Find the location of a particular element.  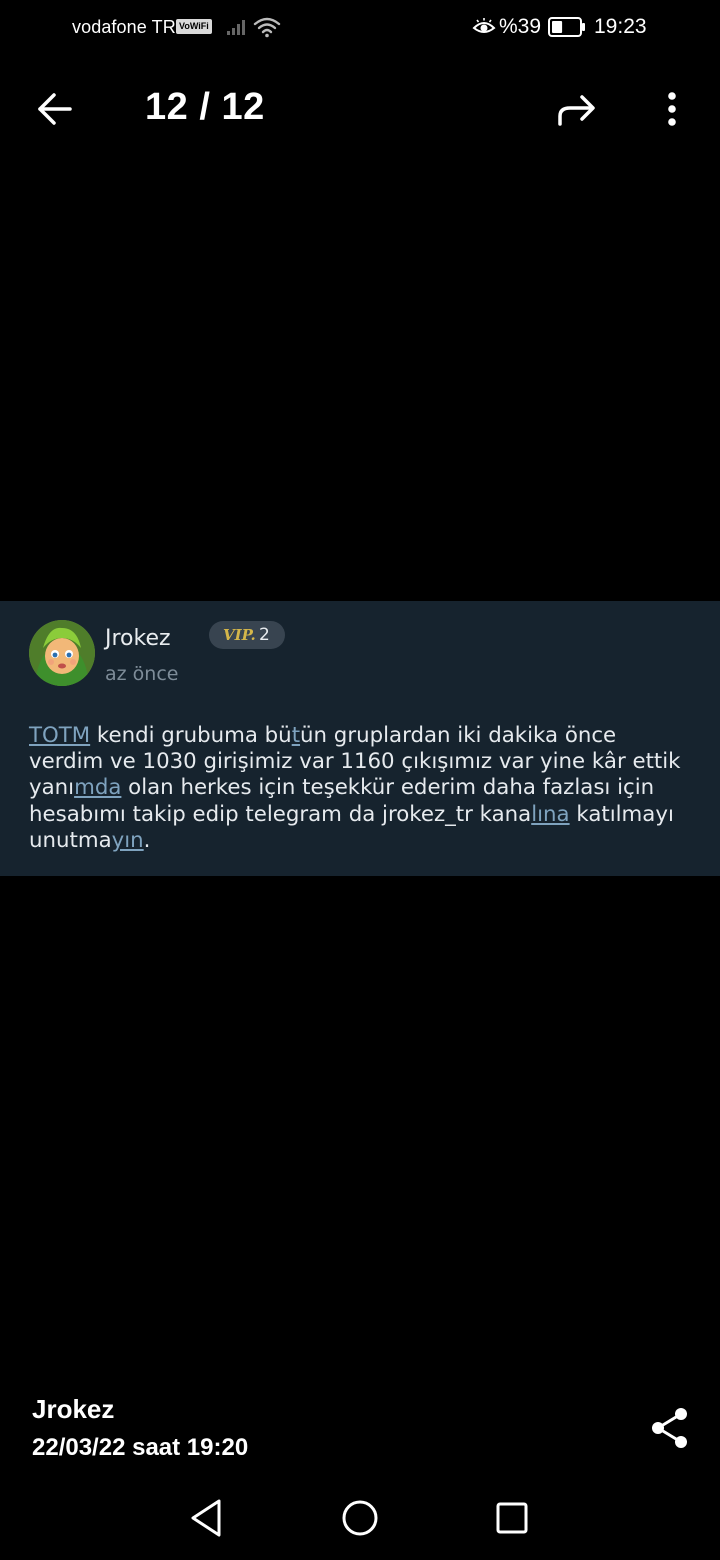

carrier-name: vodafone TR is located at coordinates (124, 27).